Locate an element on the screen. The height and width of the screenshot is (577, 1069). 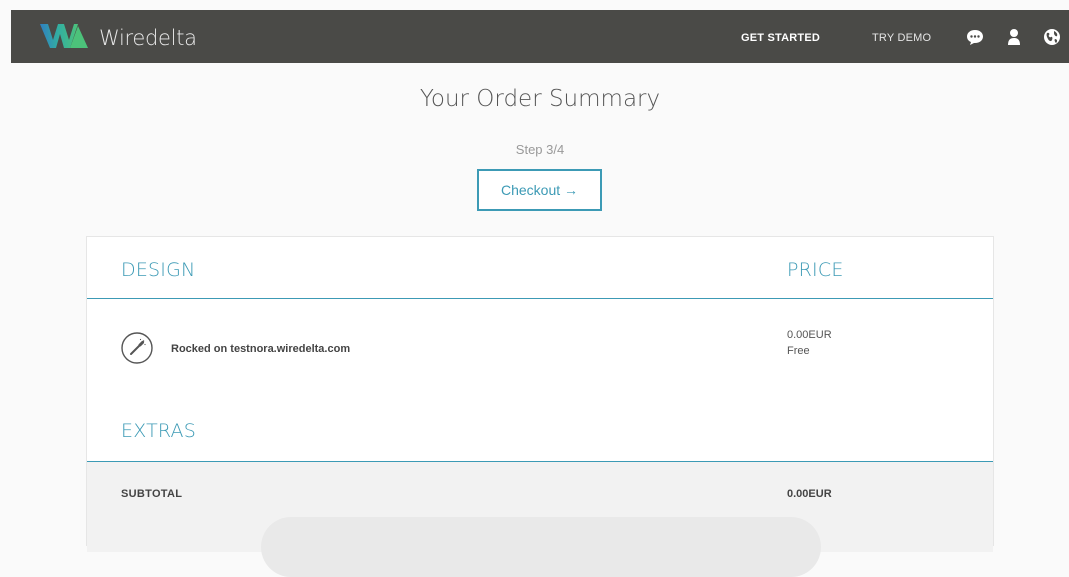
subtotal-value: 0.00EUR is located at coordinates (809, 494).